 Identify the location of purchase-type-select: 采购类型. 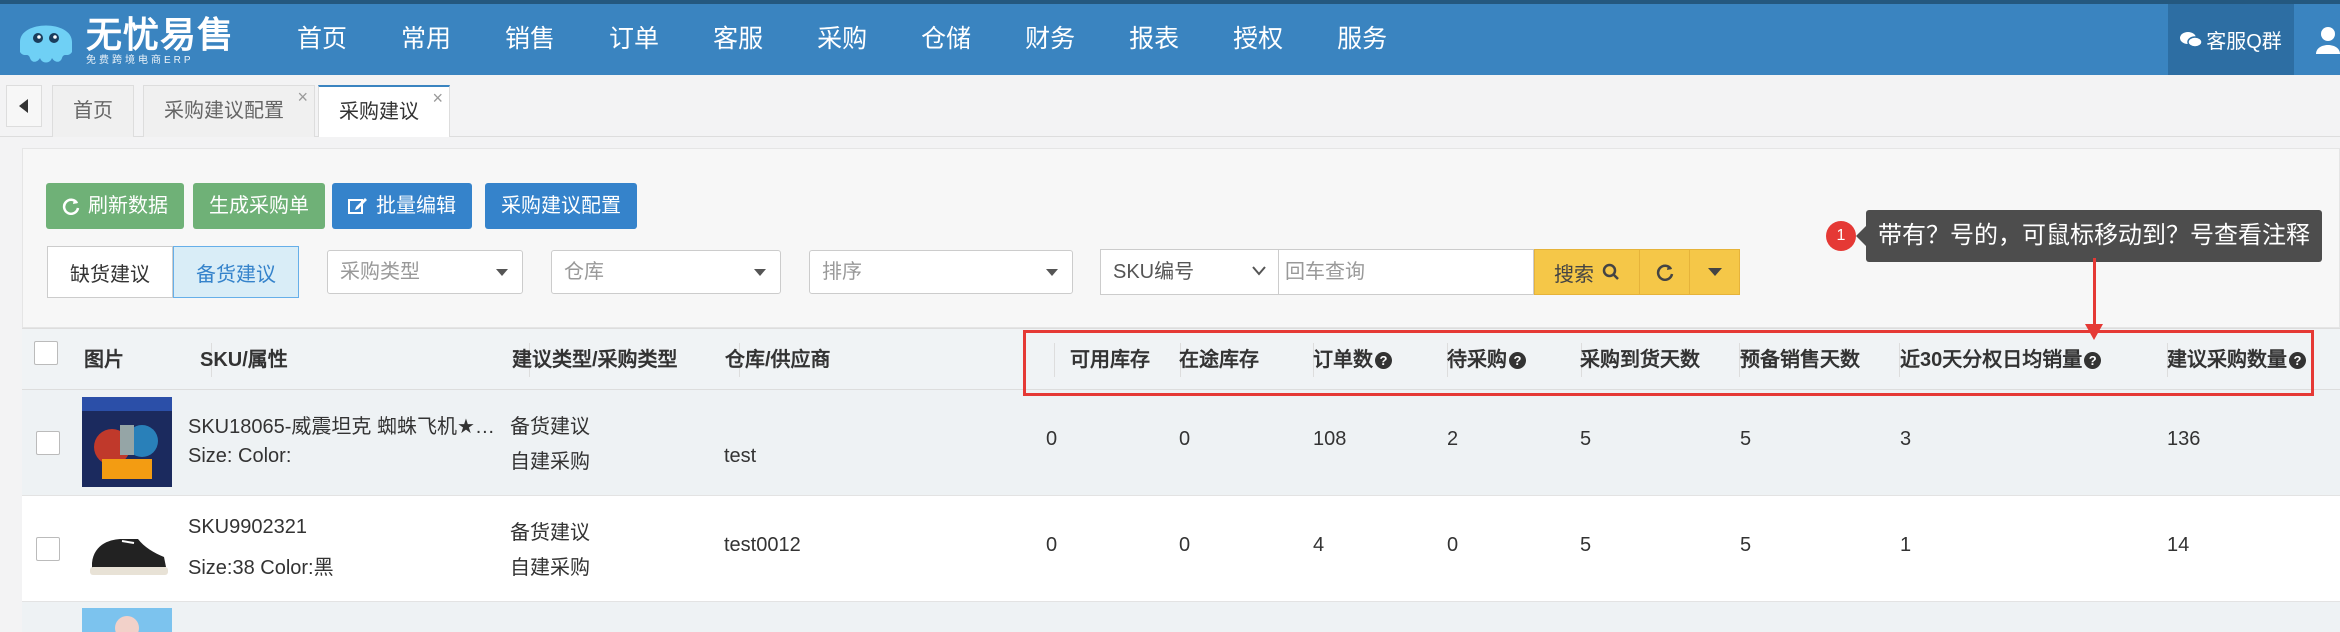
(425, 272).